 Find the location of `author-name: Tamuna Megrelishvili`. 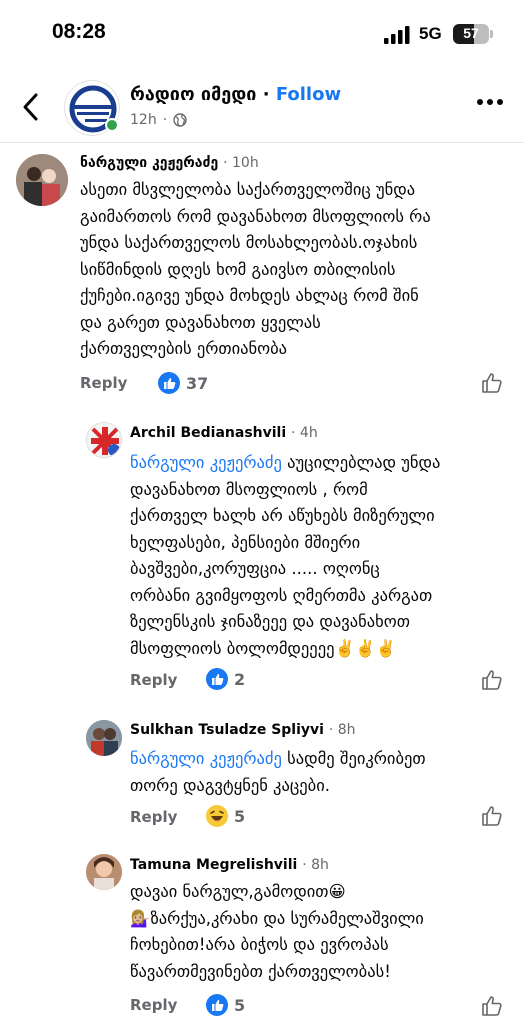

author-name: Tamuna Megrelishvili is located at coordinates (213, 865).